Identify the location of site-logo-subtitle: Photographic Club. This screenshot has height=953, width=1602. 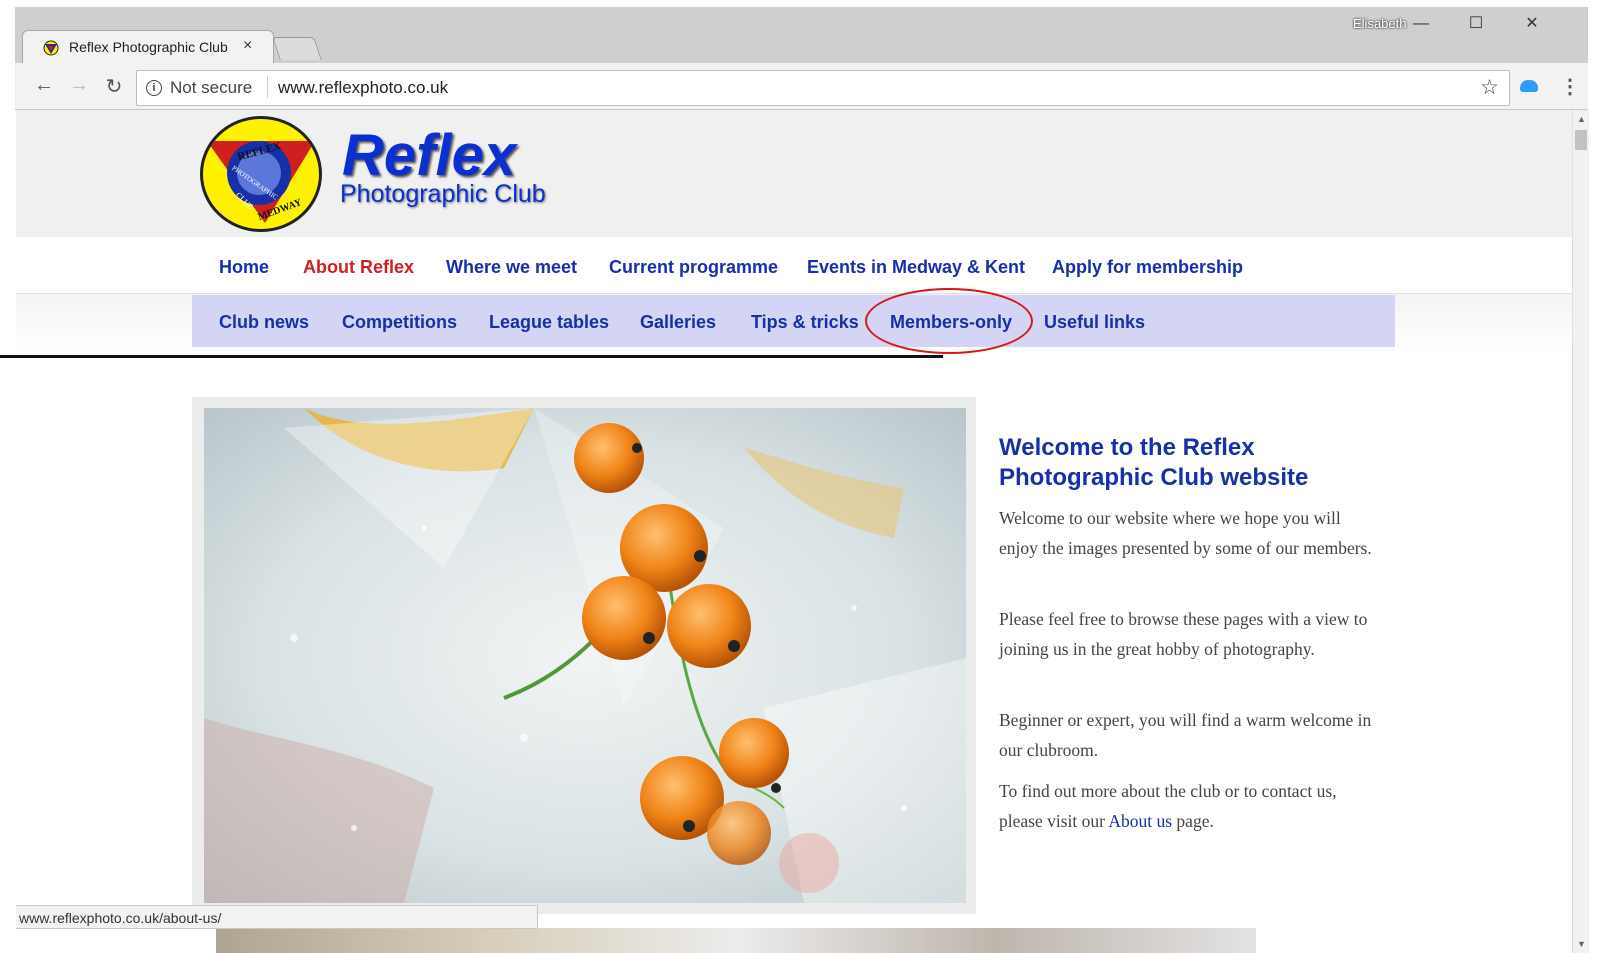
(443, 194).